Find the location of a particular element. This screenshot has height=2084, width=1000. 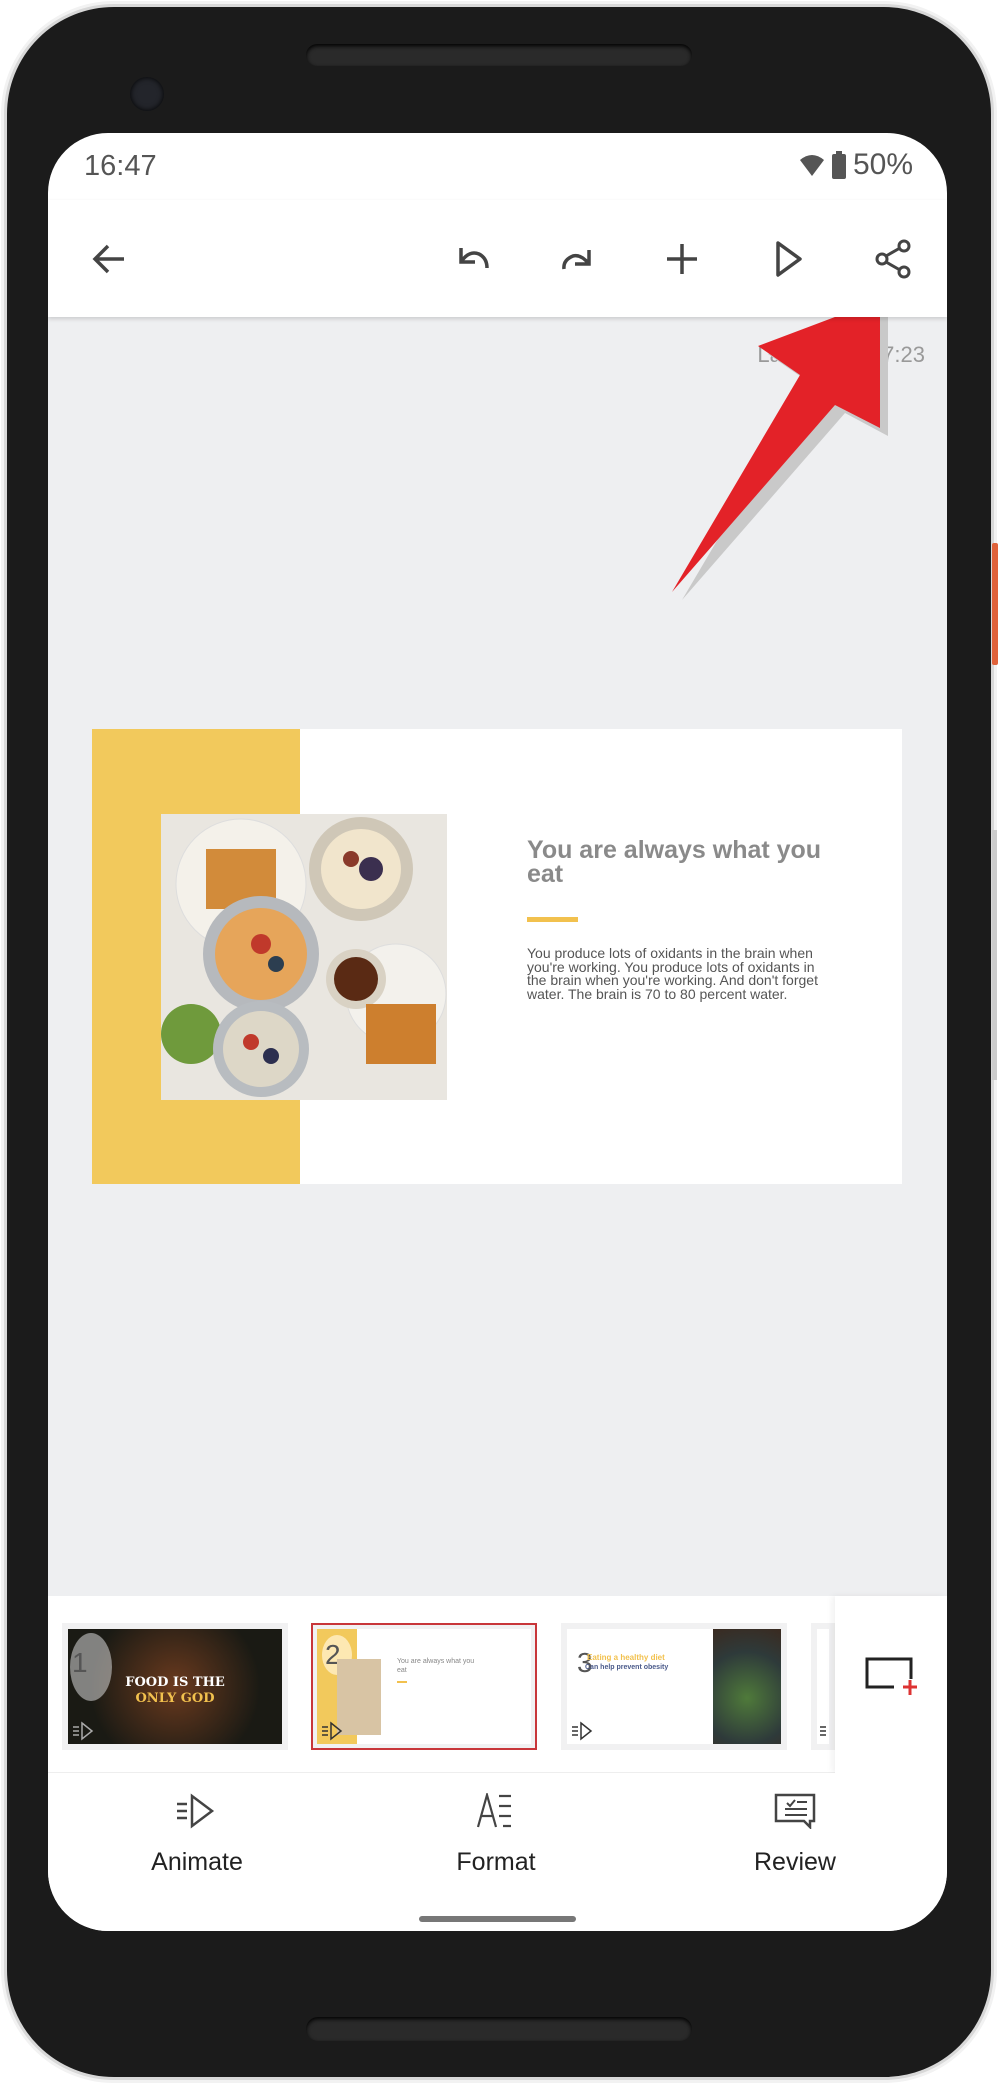

volume-button is located at coordinates (994, 955).